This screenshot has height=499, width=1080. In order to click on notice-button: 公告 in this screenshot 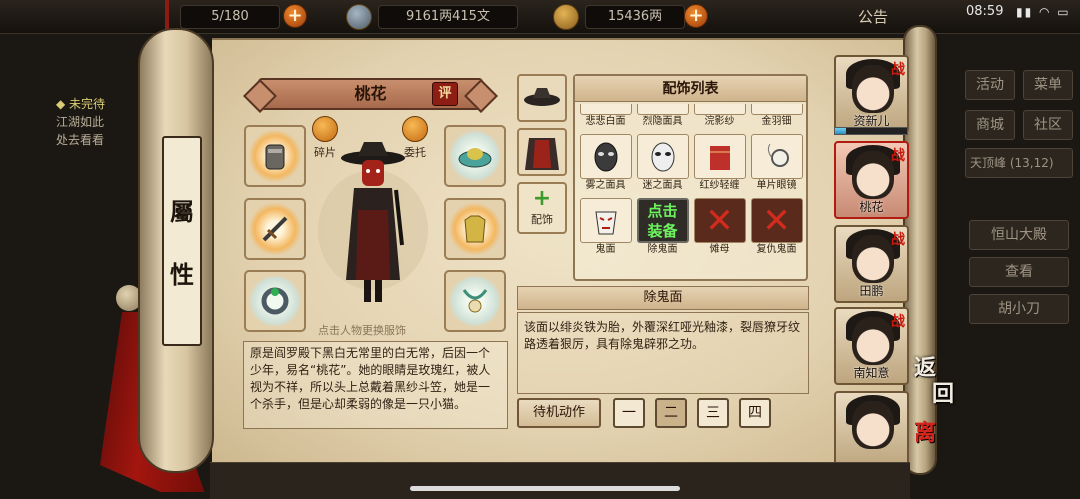, I will do `click(873, 16)`.